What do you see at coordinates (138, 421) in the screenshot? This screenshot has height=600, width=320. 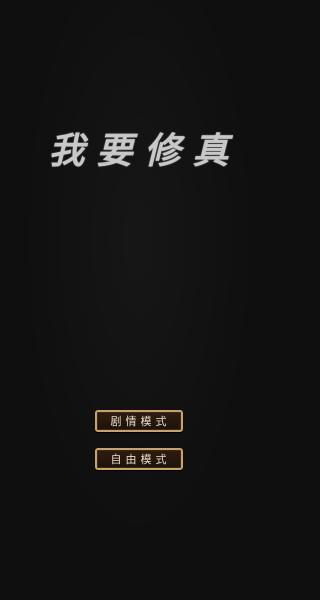 I see `story-mode-button: 剧情模式` at bounding box center [138, 421].